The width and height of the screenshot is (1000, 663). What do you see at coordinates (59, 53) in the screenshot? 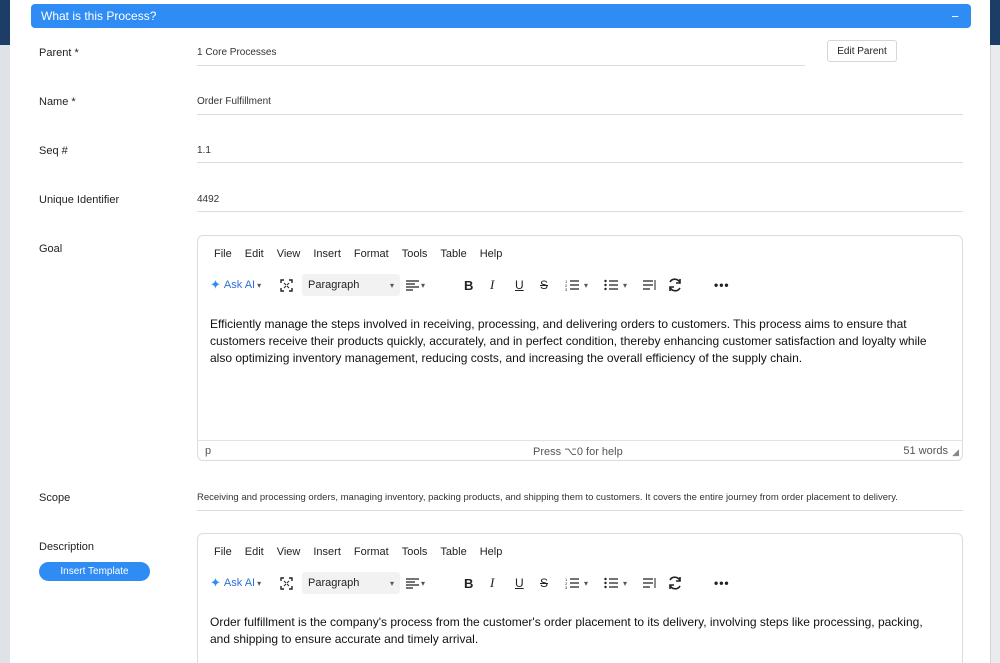
I see `parent-label: Parent *` at bounding box center [59, 53].